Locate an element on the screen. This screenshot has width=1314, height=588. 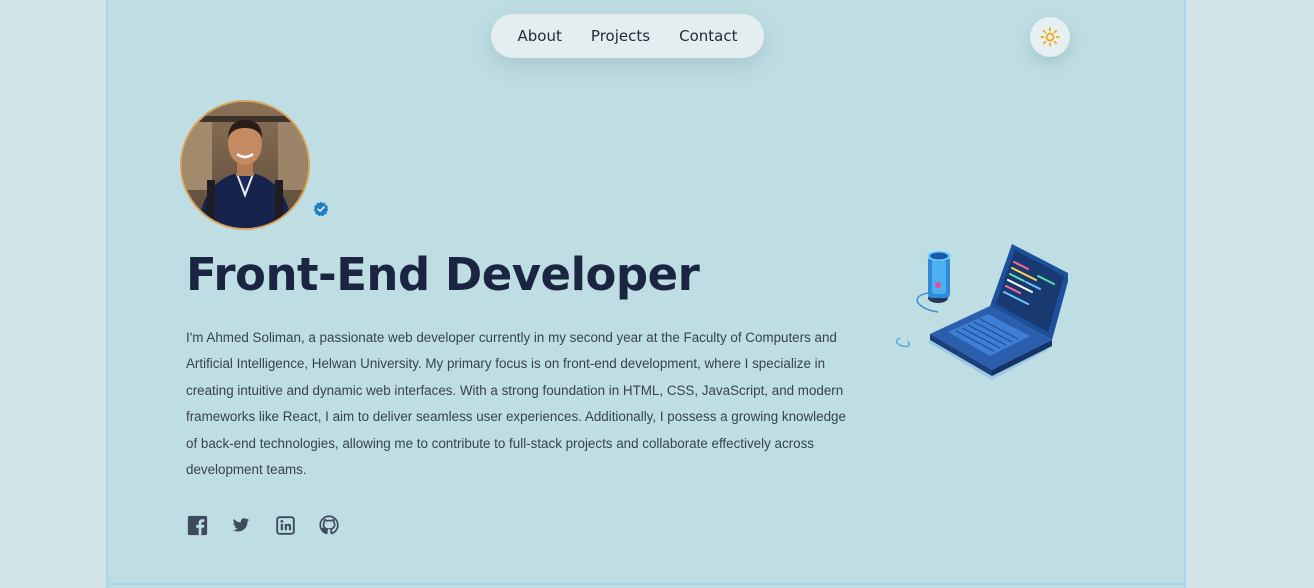
page-title: Front-End Developer is located at coordinates (443, 274).